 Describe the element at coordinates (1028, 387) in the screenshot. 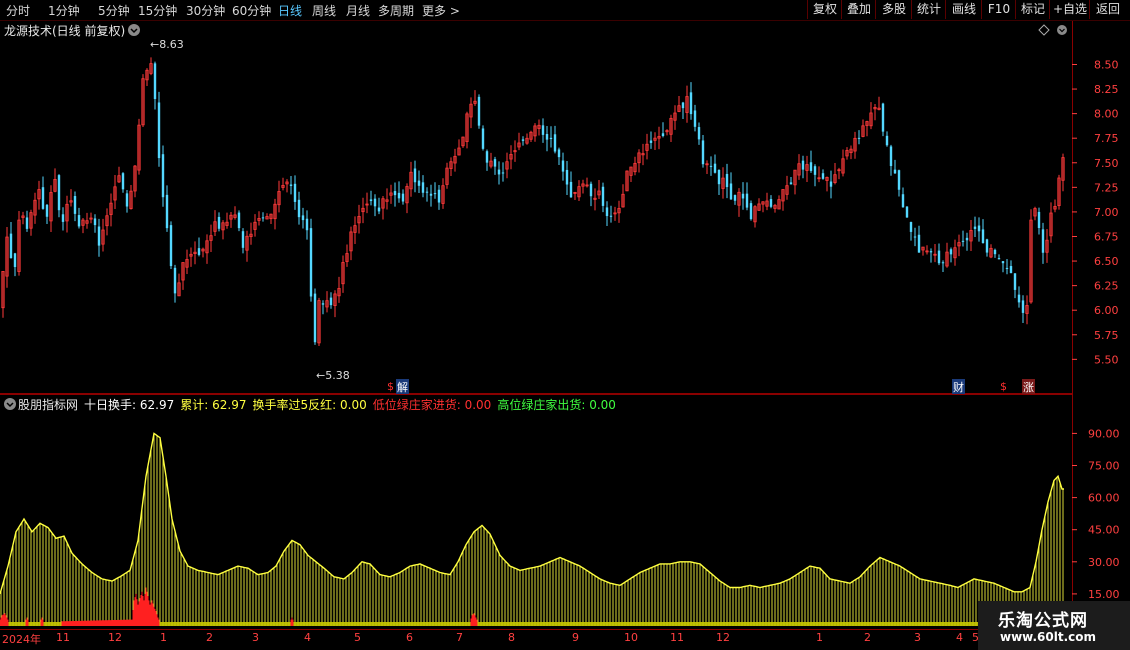

I see `rise-marker: 涨` at that location.